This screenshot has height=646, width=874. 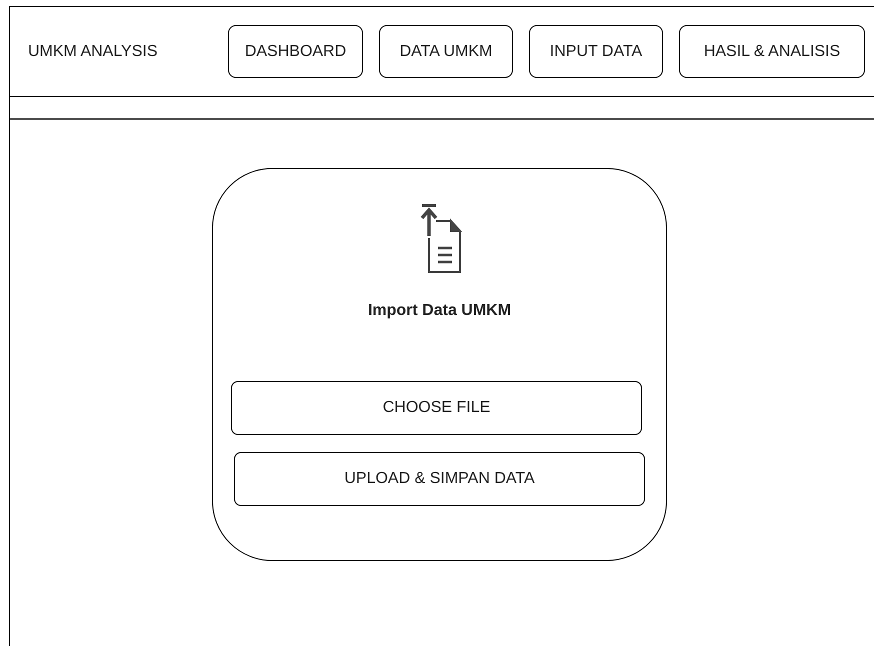 I want to click on nav-button: INPUT DATA, so click(x=596, y=51).